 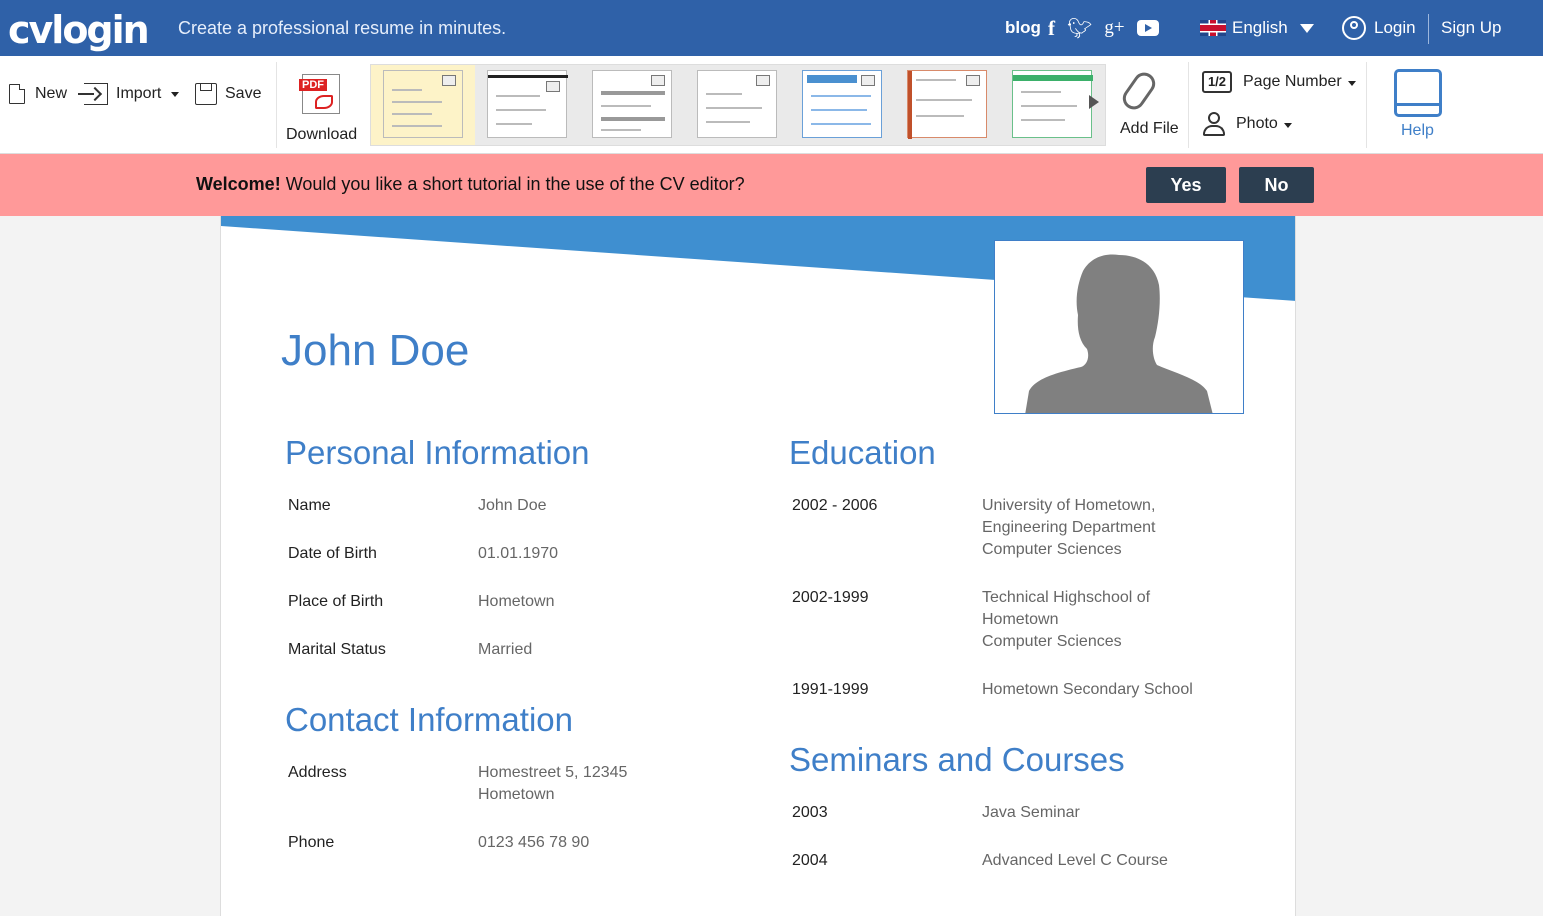 What do you see at coordinates (243, 93) in the screenshot?
I see `save-label: Save` at bounding box center [243, 93].